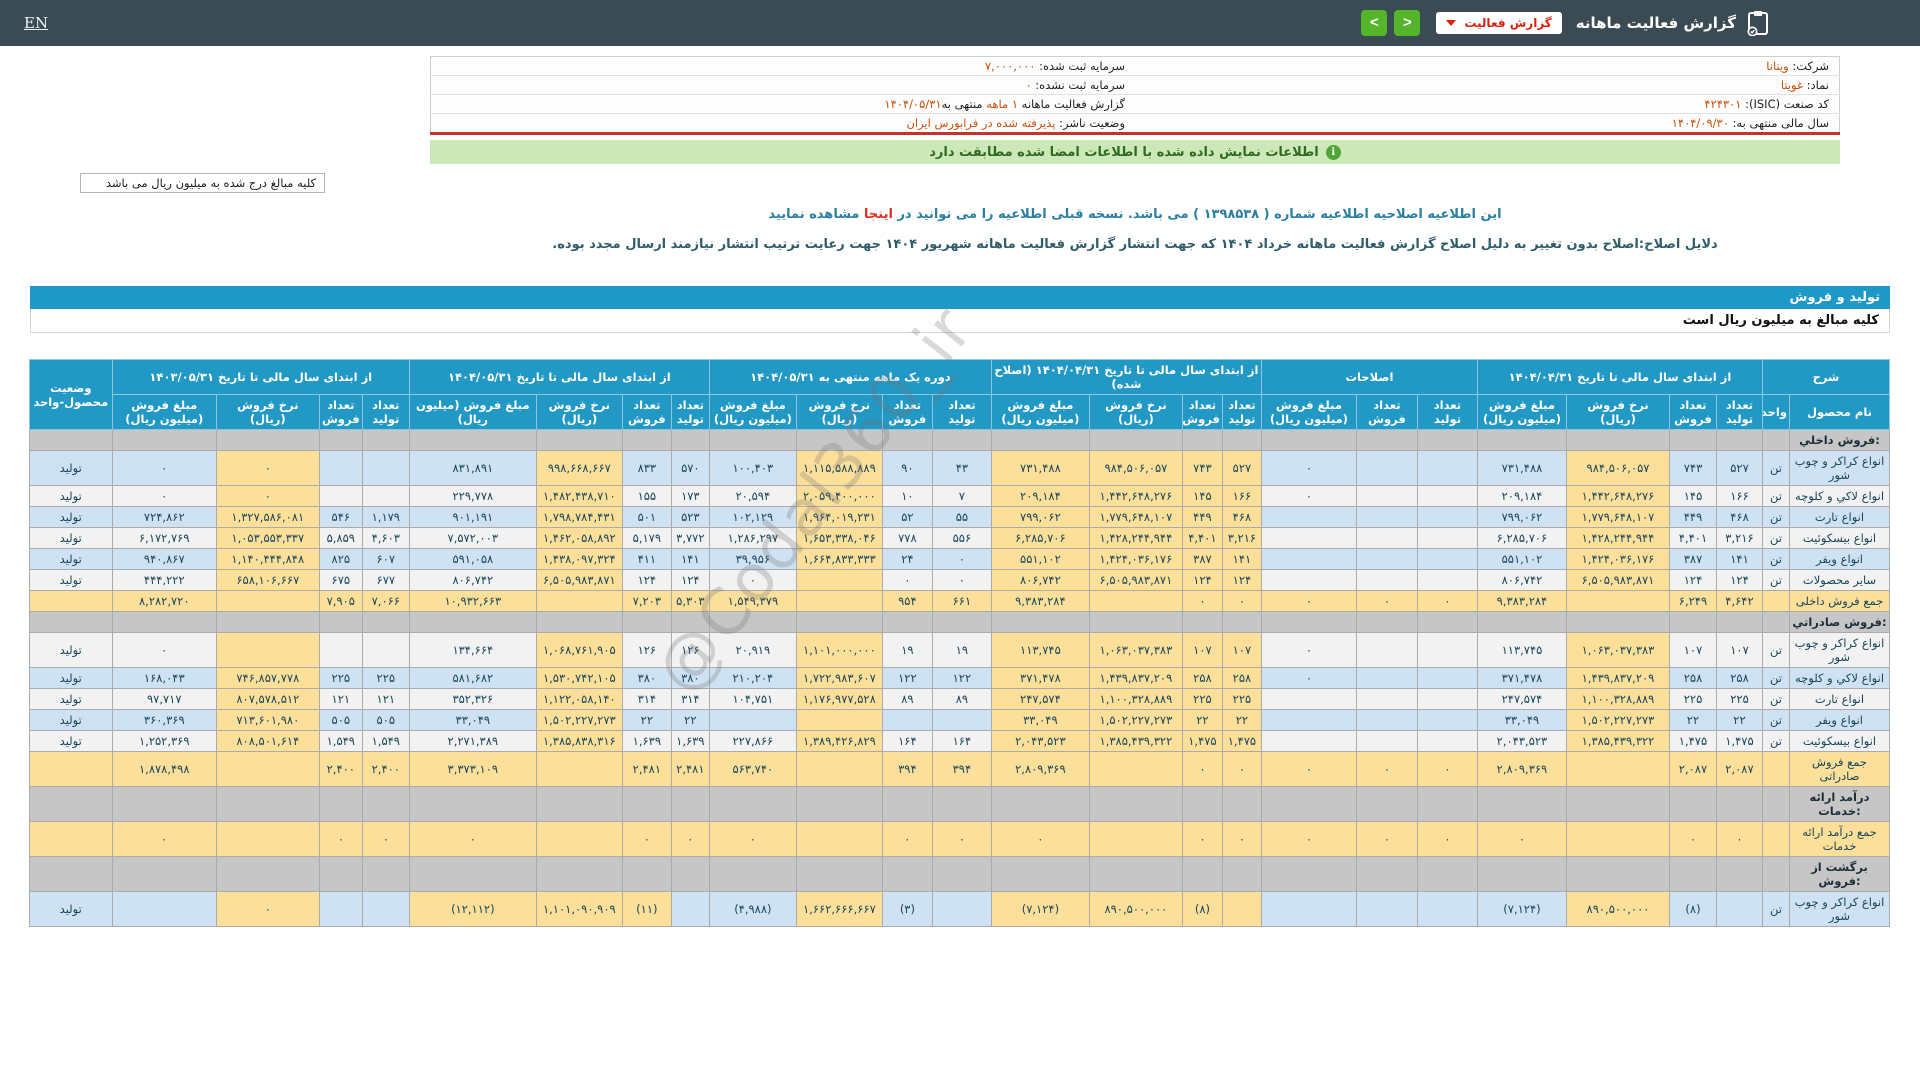  I want to click on column-header: مبلغ فروش (میلیون ریال), so click(472, 412).